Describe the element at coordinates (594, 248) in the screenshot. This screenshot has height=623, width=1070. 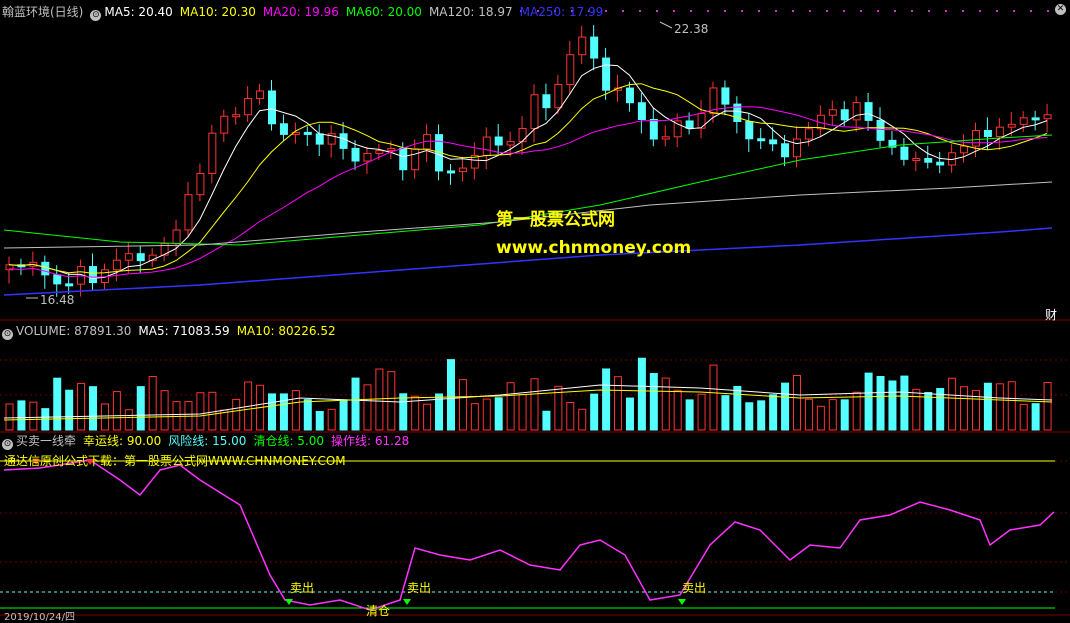
I see `watermark-url: www.chnmoney.com` at that location.